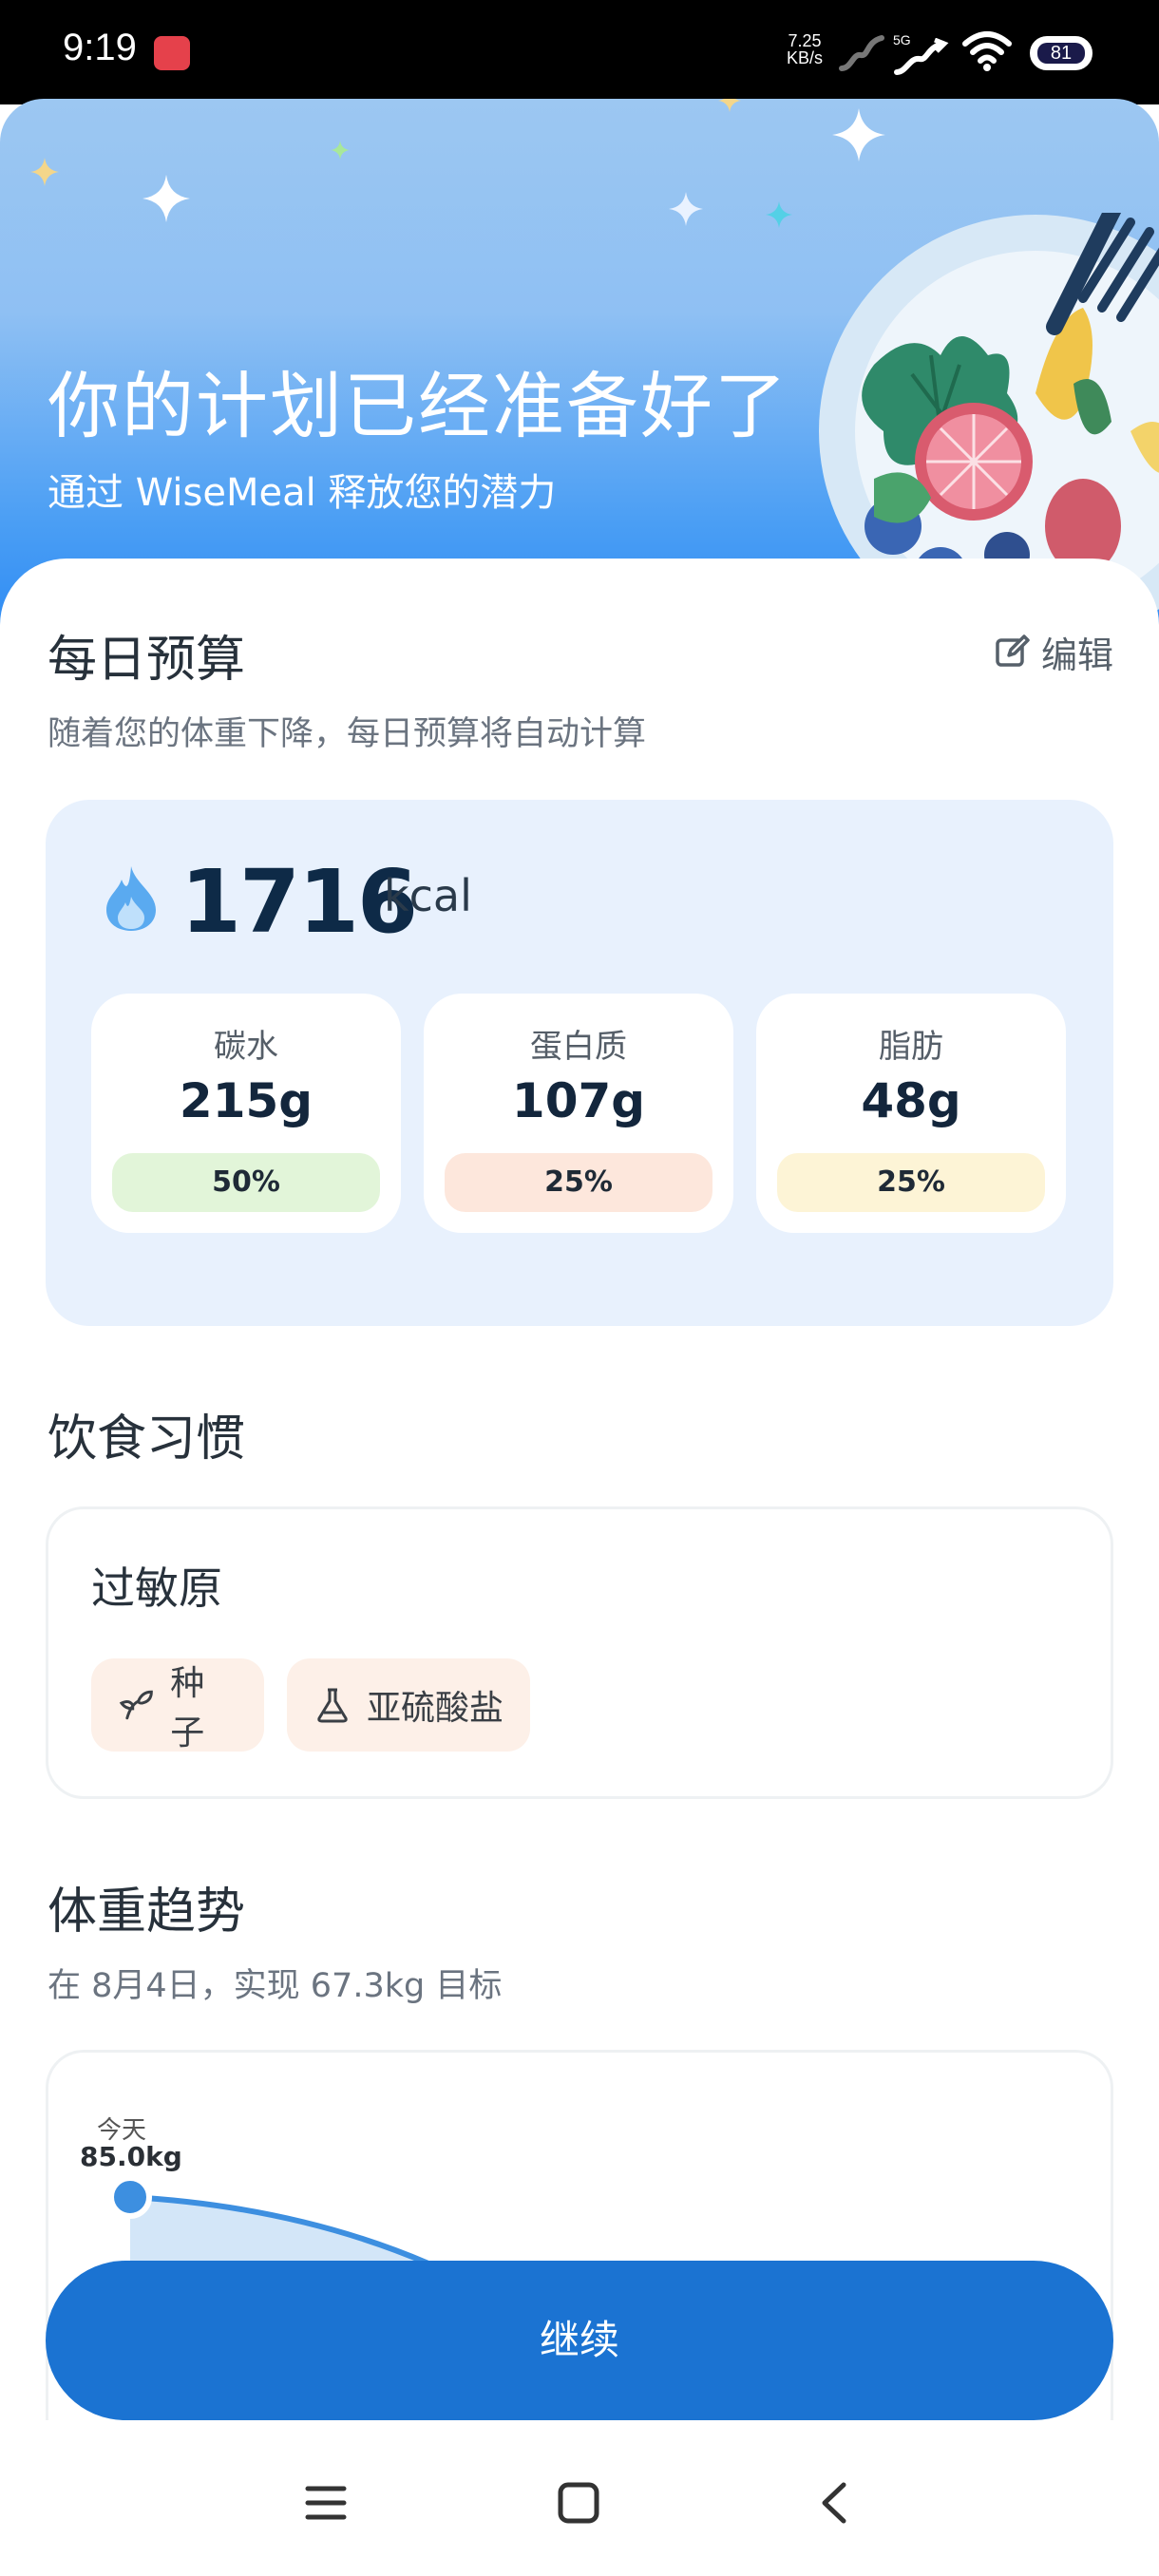  I want to click on macro-card-fat: 脂肪 48g 25%, so click(911, 1113).